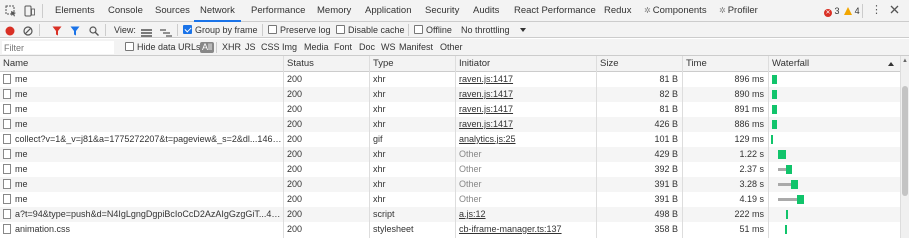 This screenshot has height=240, width=909. I want to click on table-row: me 200 xhr Other 391 B 4.19 s, so click(450, 199).